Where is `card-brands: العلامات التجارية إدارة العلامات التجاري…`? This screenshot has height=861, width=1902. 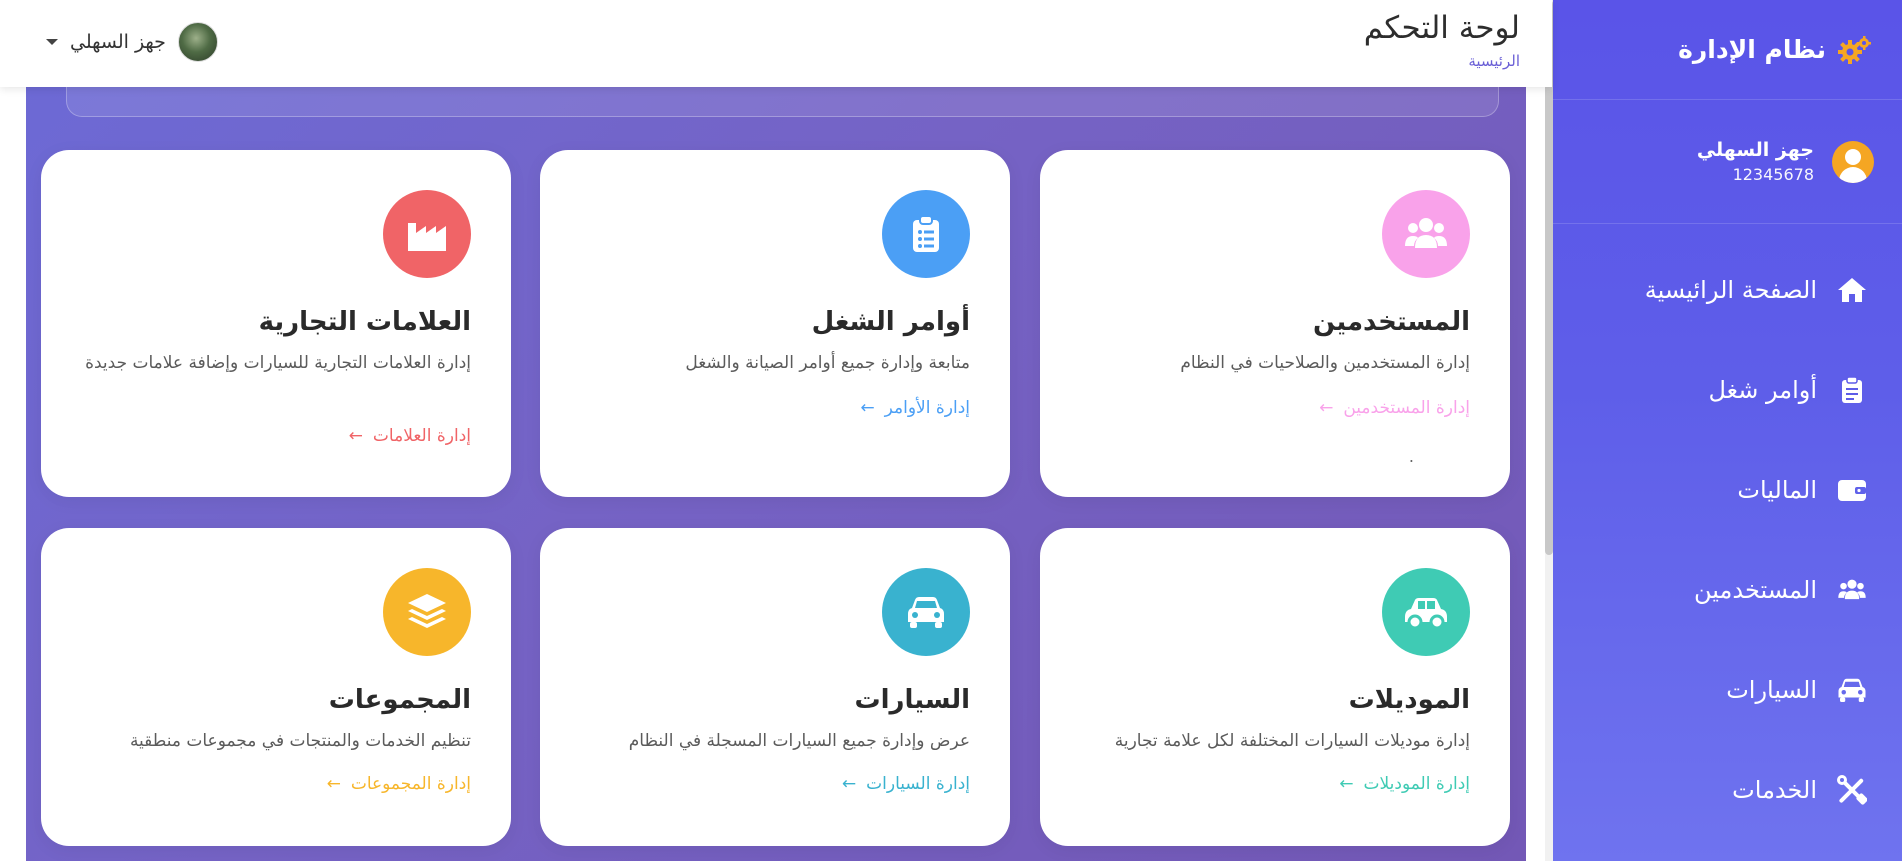
card-brands: العلامات التجارية إدارة العلامات التجاري… is located at coordinates (276, 323).